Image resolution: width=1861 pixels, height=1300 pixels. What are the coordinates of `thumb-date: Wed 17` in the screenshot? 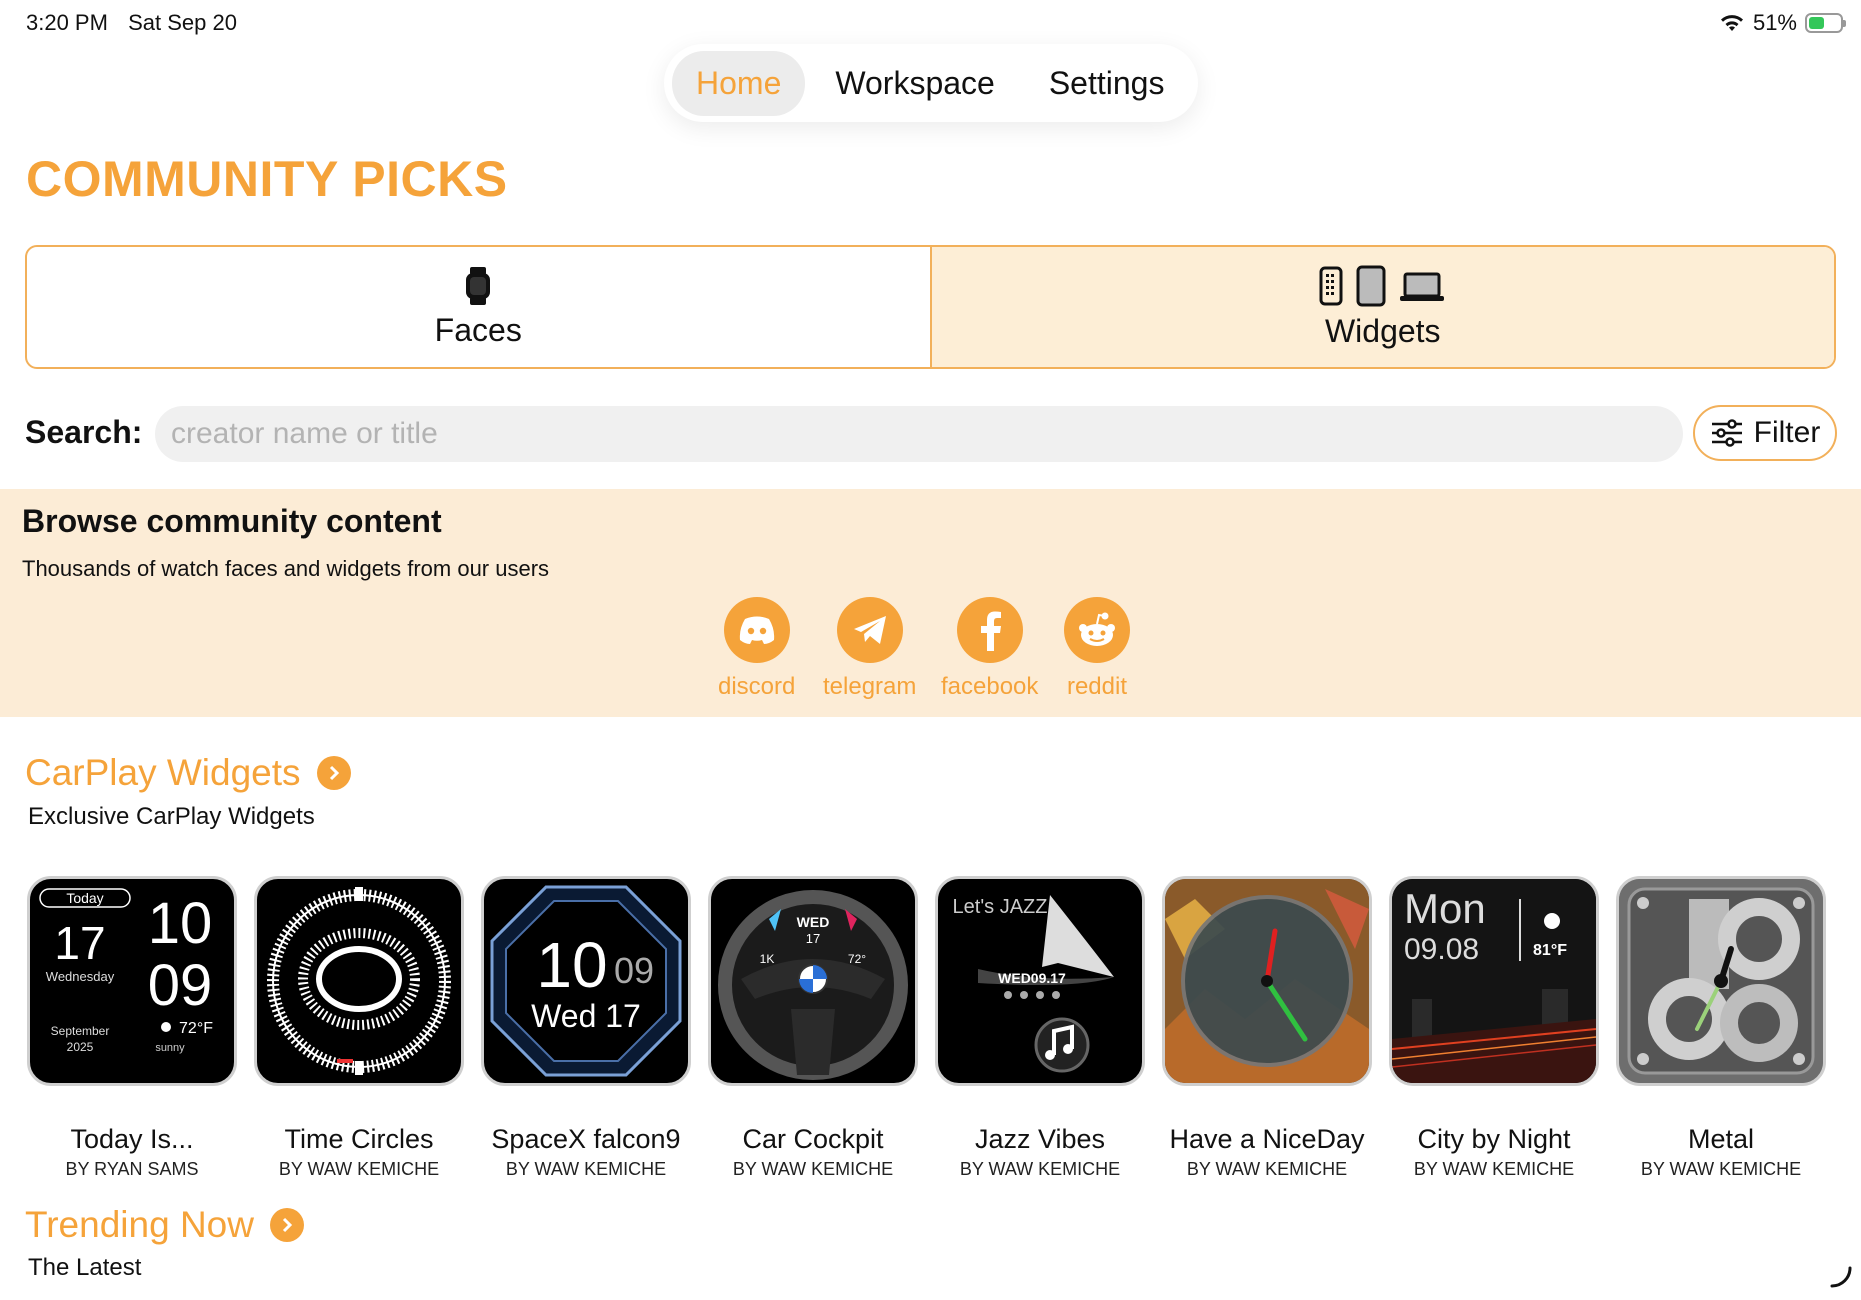 It's located at (586, 1016).